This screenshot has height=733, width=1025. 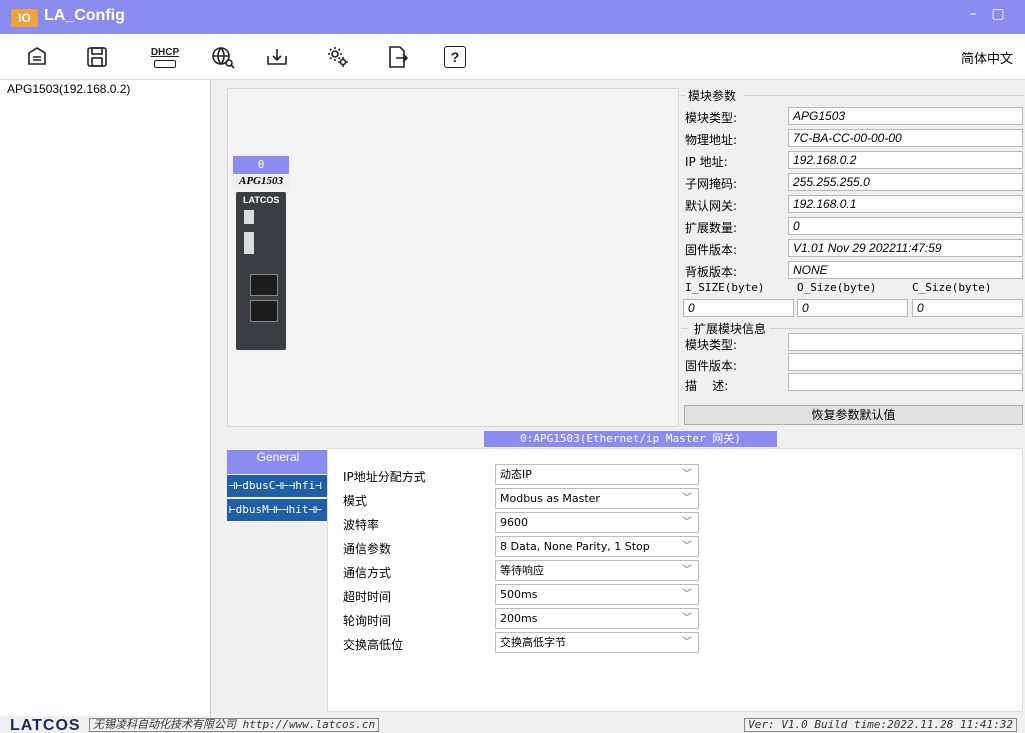 What do you see at coordinates (853, 415) in the screenshot?
I see `restore-defaults-button: 恢复参数默认值` at bounding box center [853, 415].